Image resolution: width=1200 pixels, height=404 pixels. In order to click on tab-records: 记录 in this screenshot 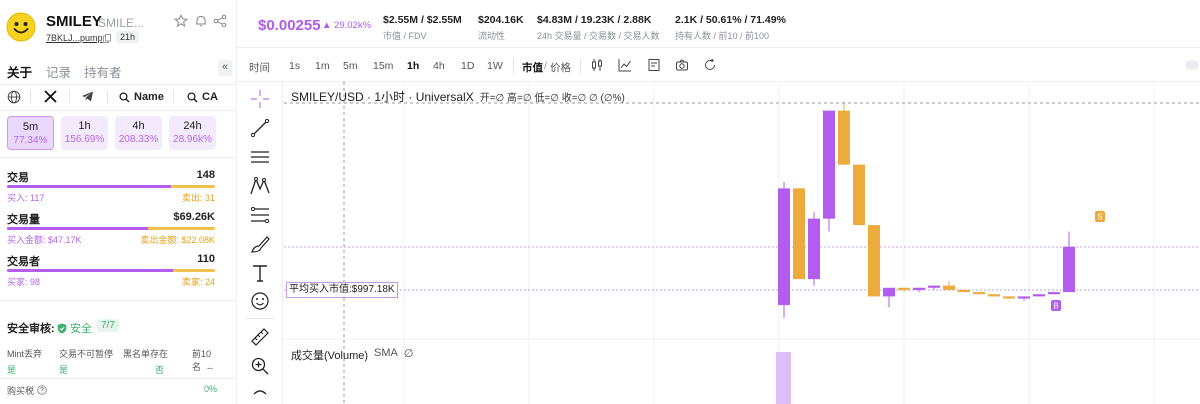, I will do `click(58, 71)`.